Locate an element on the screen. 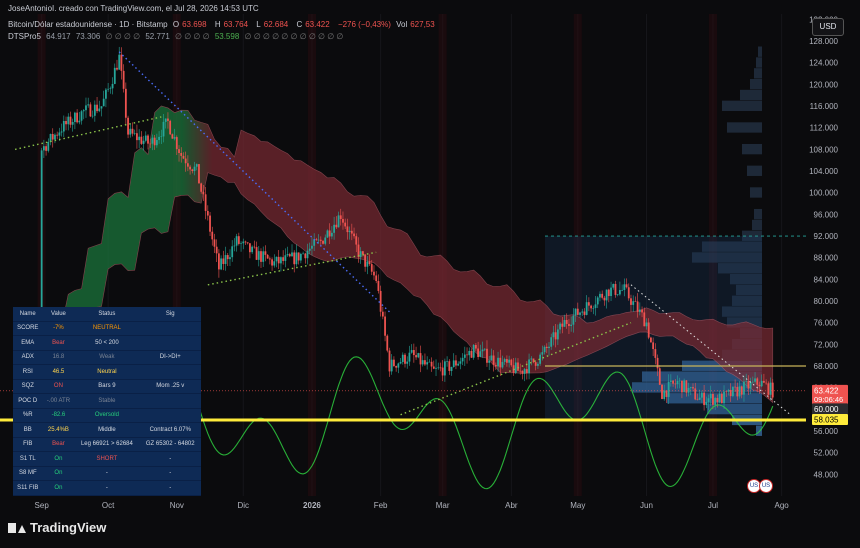 The width and height of the screenshot is (860, 548). stats-cell-status: 50 < 200 is located at coordinates (107, 343).